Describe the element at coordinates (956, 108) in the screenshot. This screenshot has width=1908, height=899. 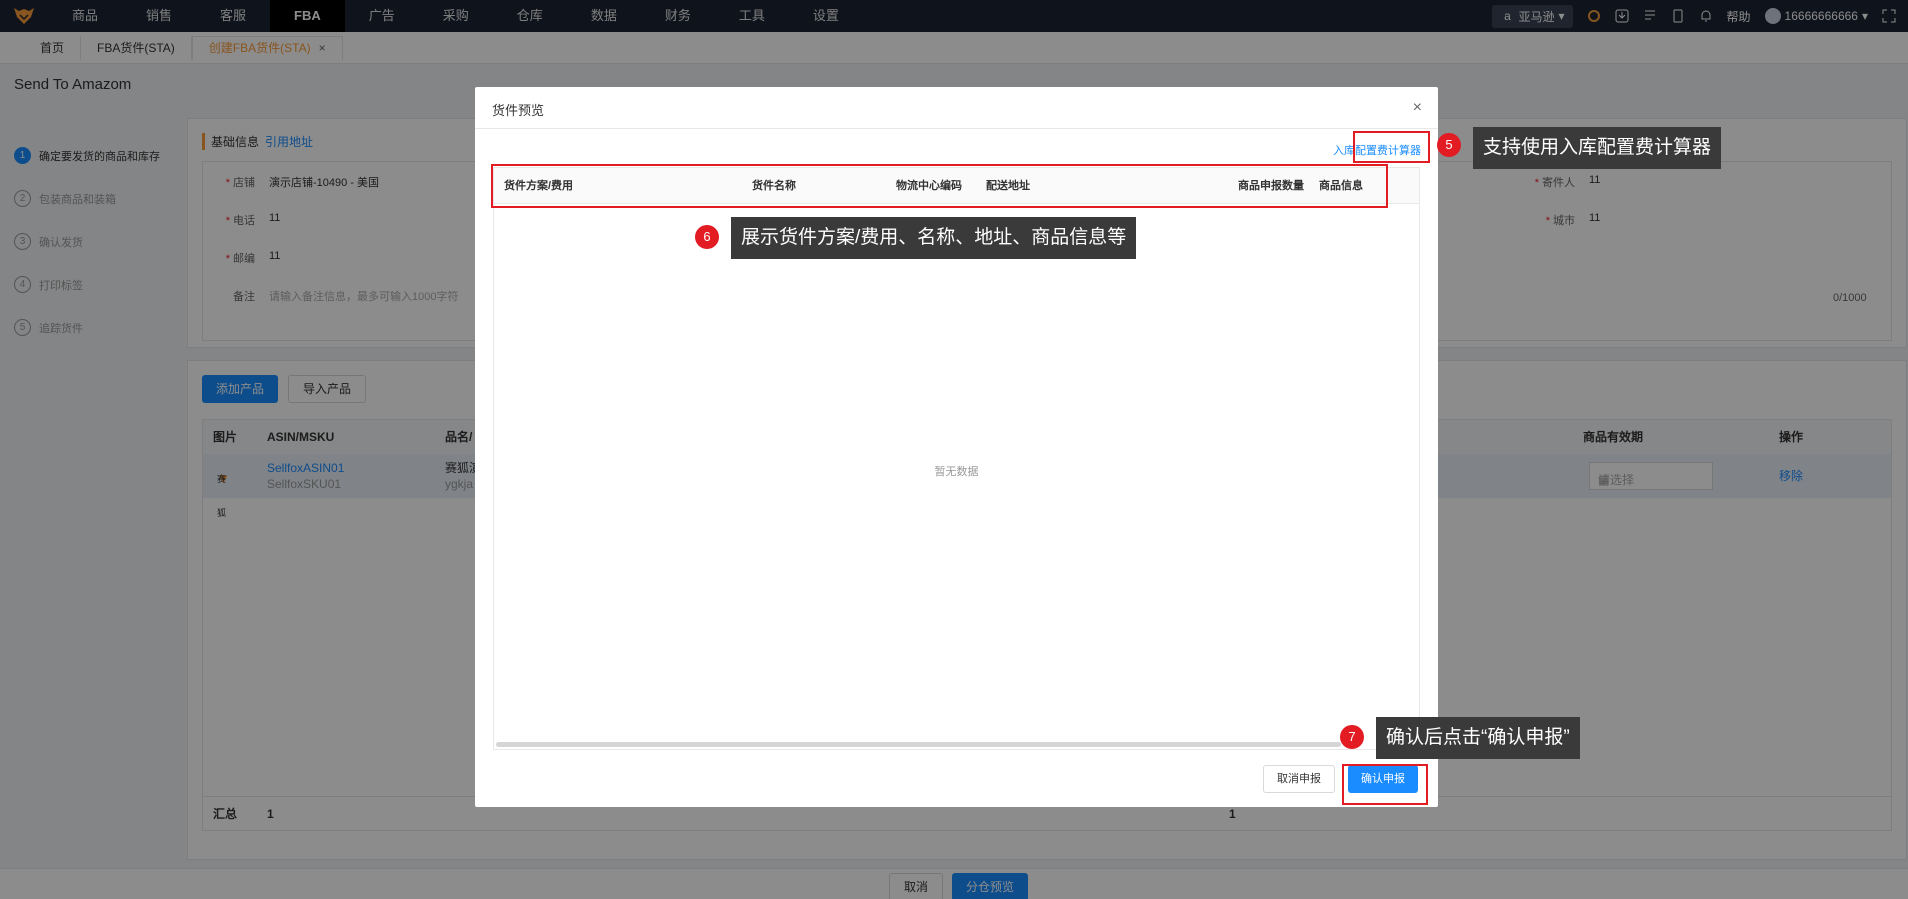
I see `modal-header: 货件预览 ×` at that location.